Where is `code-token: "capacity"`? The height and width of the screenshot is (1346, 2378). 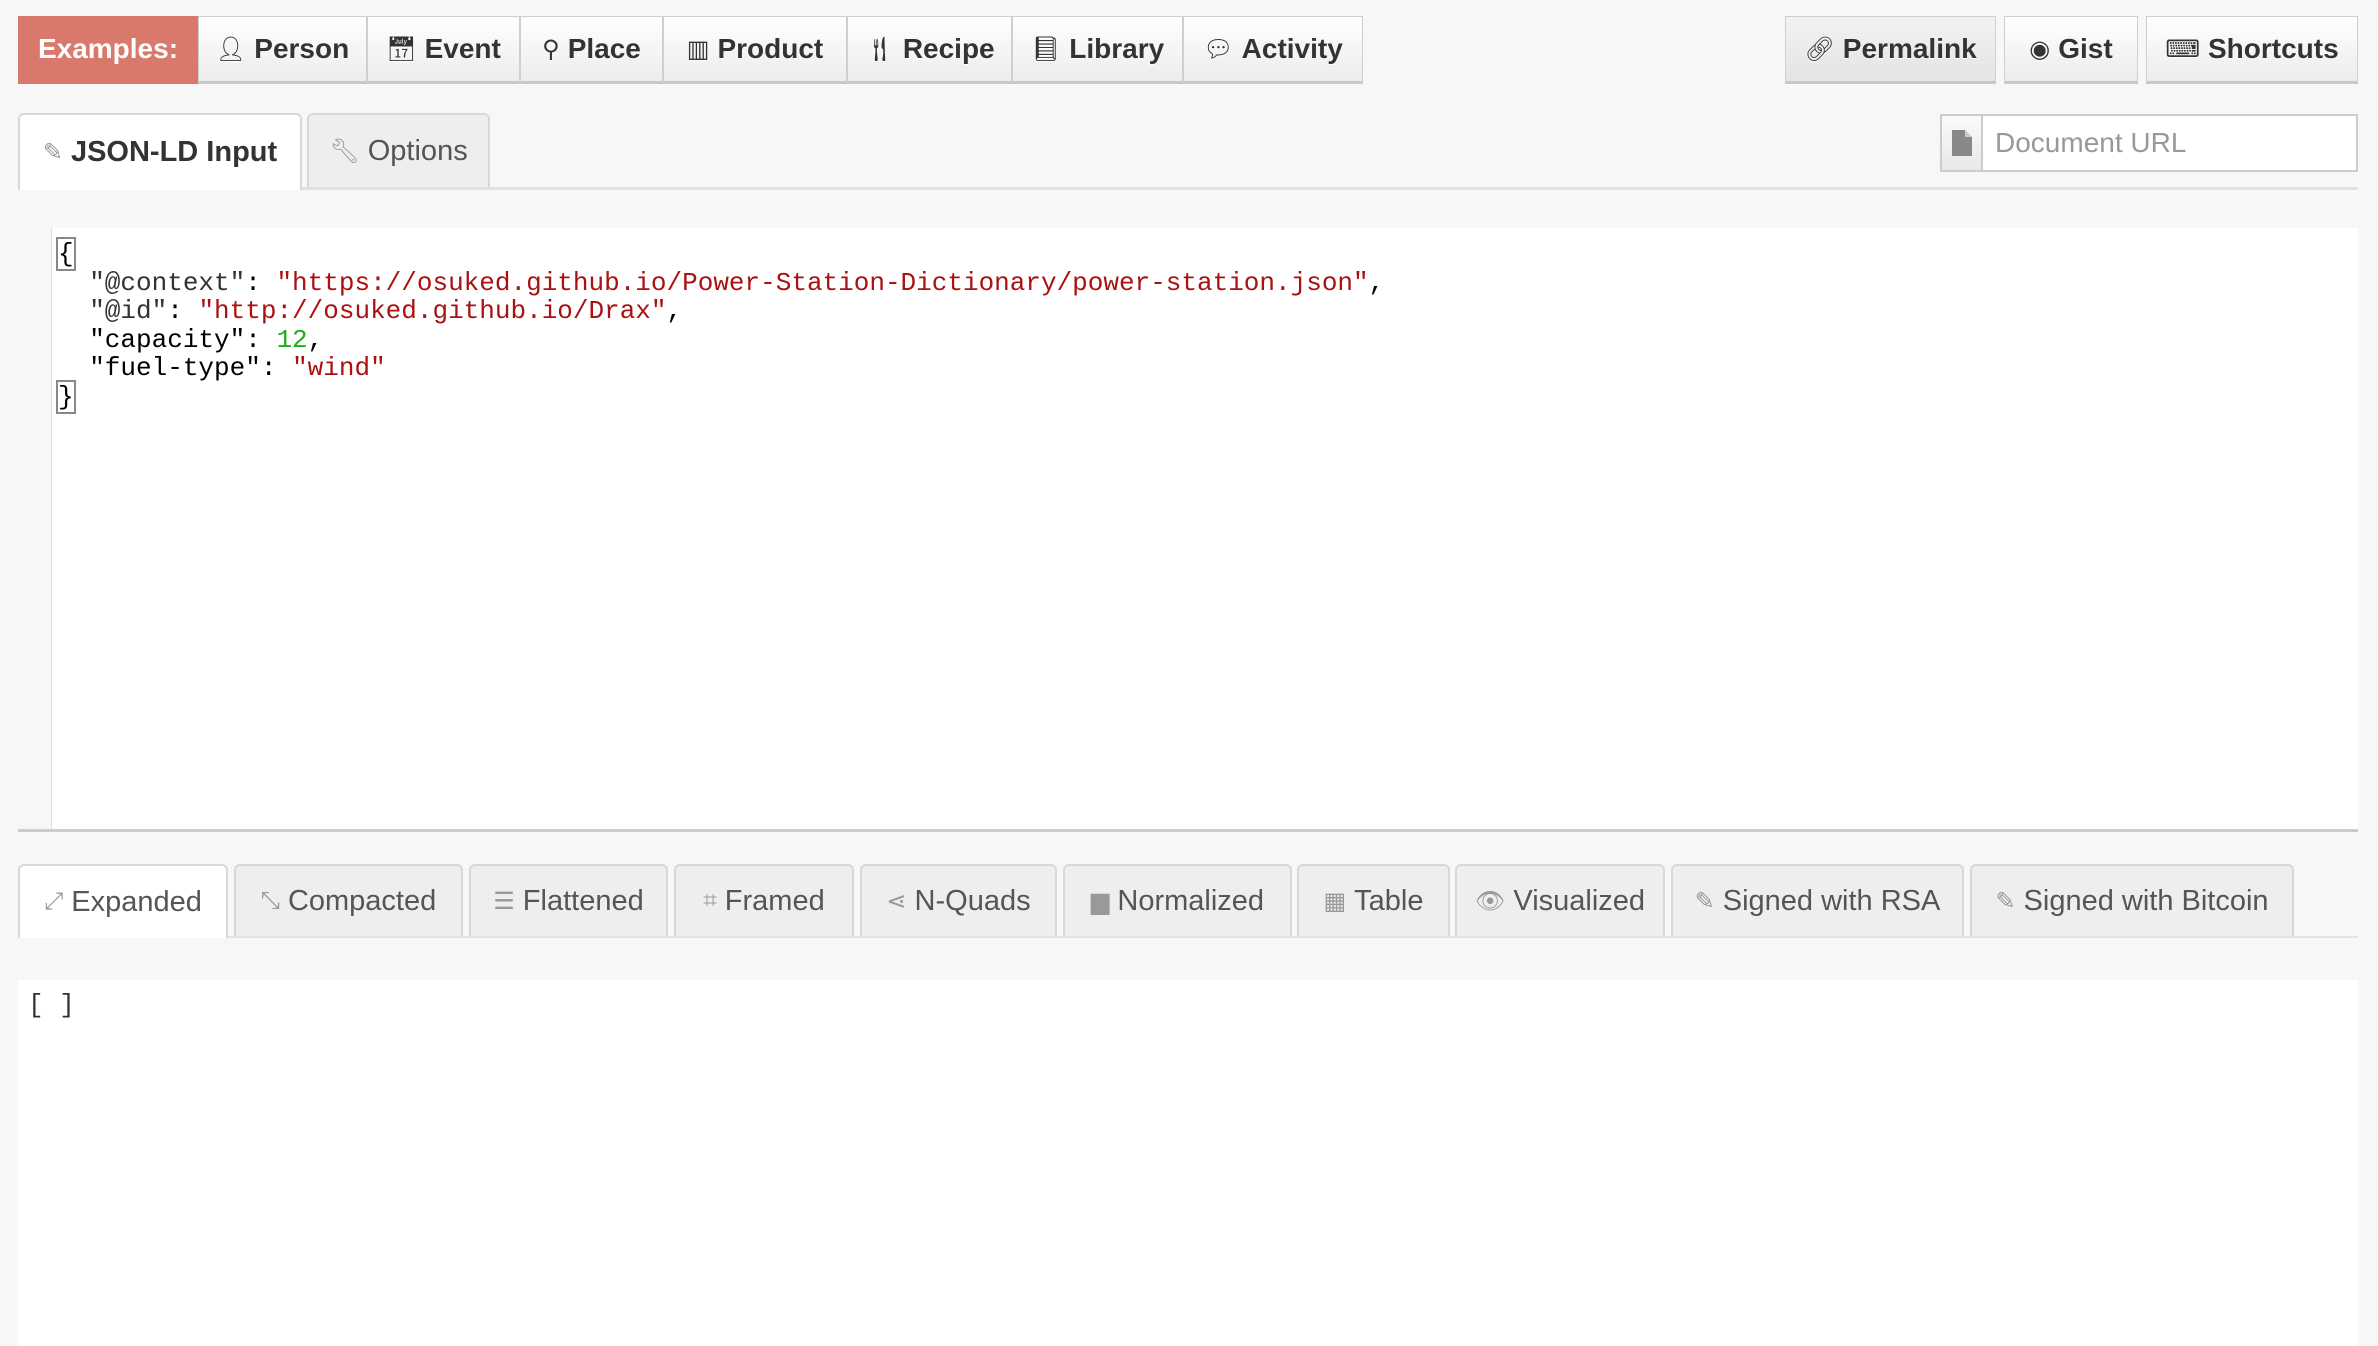 code-token: "capacity" is located at coordinates (152, 339).